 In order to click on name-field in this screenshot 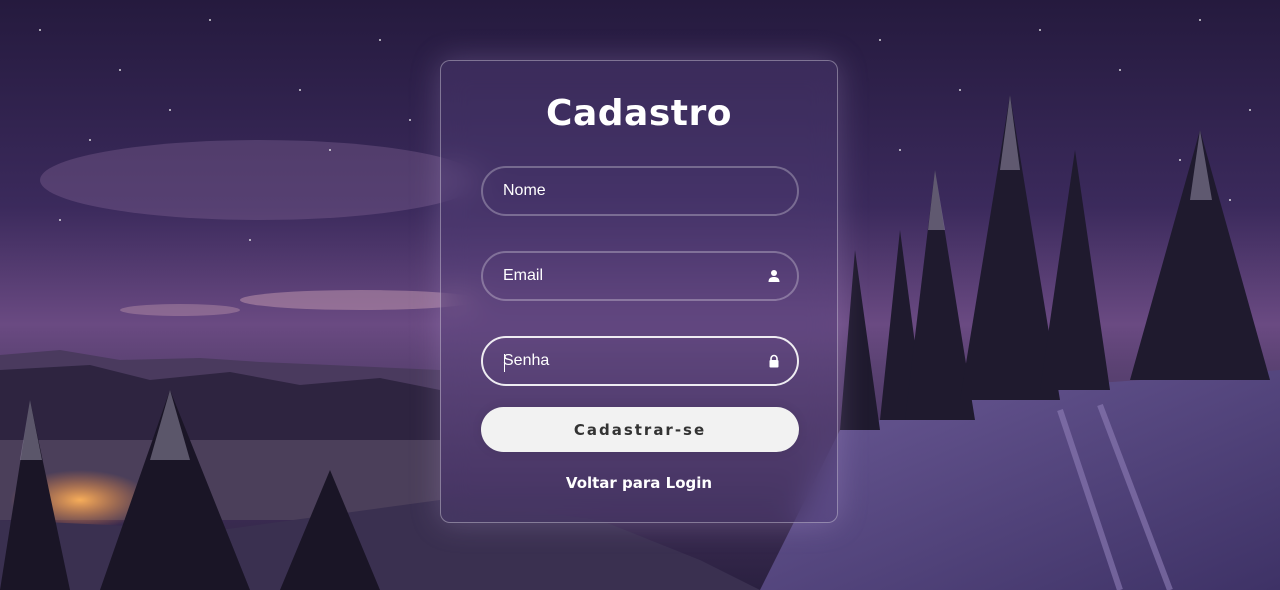, I will do `click(640, 191)`.